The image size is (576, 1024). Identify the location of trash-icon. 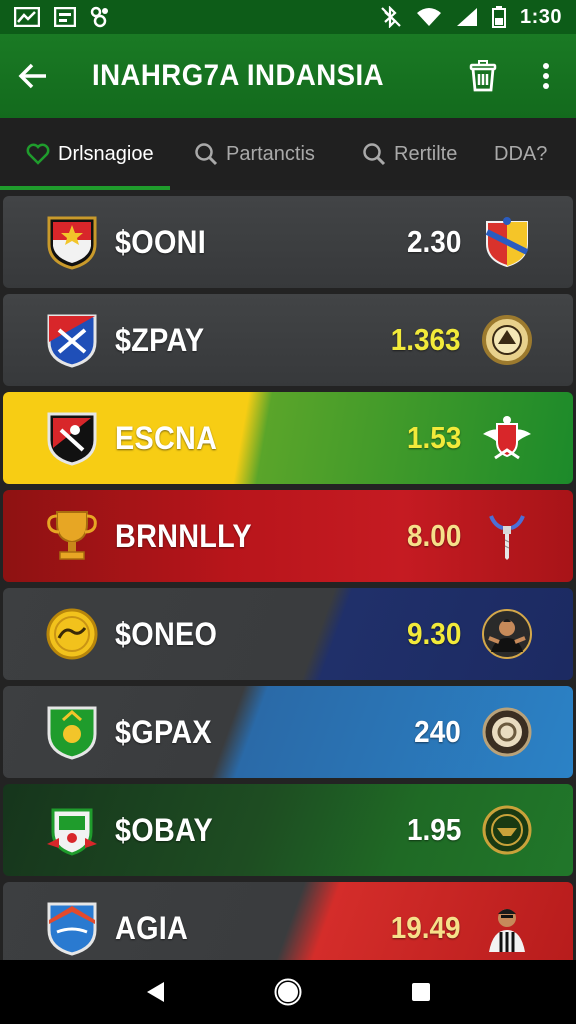
(483, 76).